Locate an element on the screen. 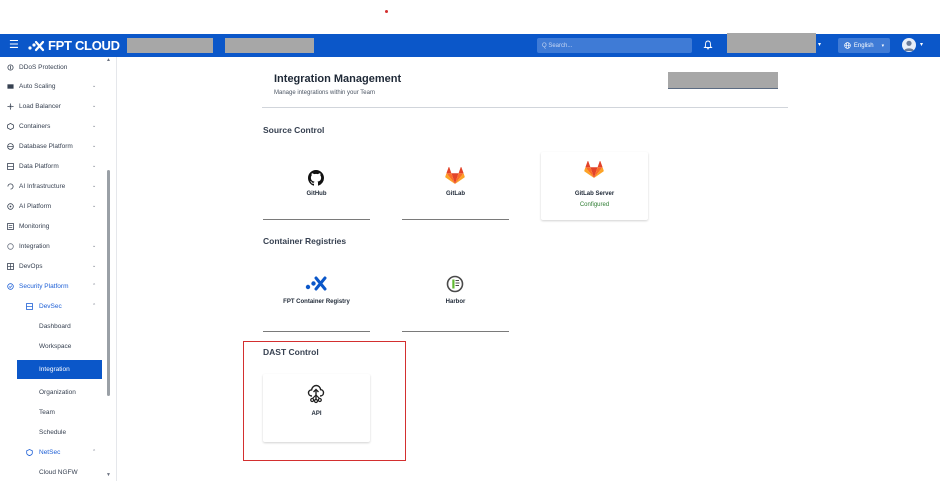 Image resolution: width=940 pixels, height=481 pixels. chevron-down-icon: ▾ is located at coordinates (883, 45).